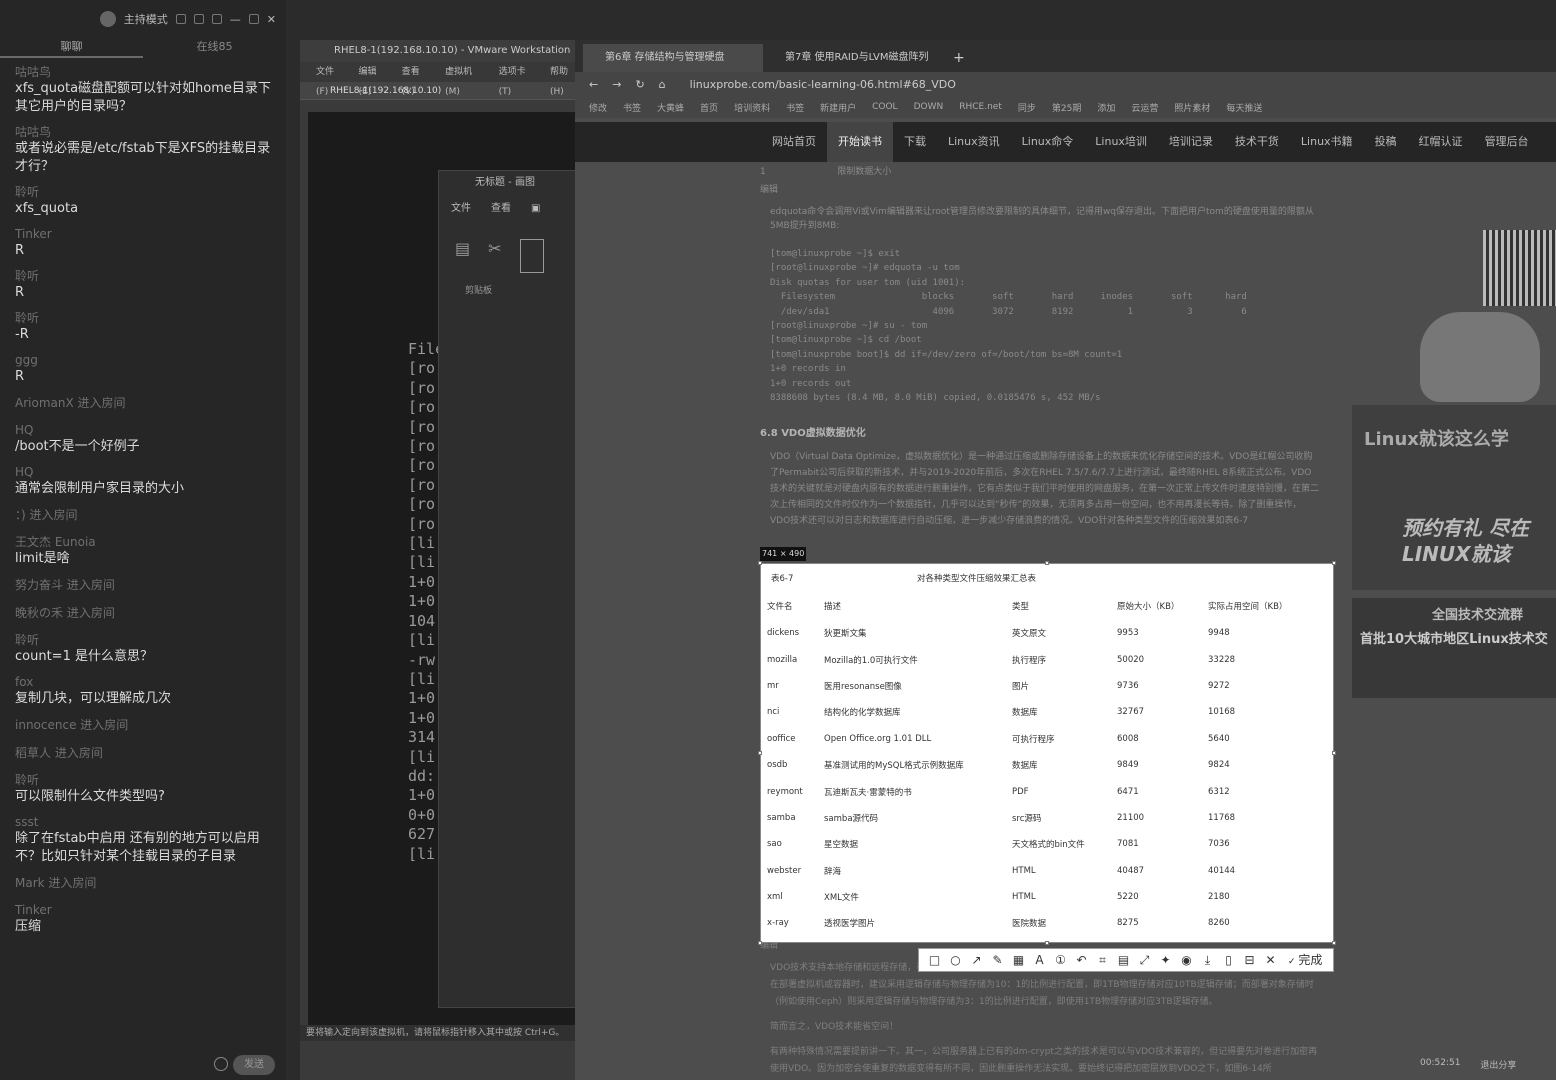  Describe the element at coordinates (271, 19) in the screenshot. I see `close-icon: ✕` at that location.